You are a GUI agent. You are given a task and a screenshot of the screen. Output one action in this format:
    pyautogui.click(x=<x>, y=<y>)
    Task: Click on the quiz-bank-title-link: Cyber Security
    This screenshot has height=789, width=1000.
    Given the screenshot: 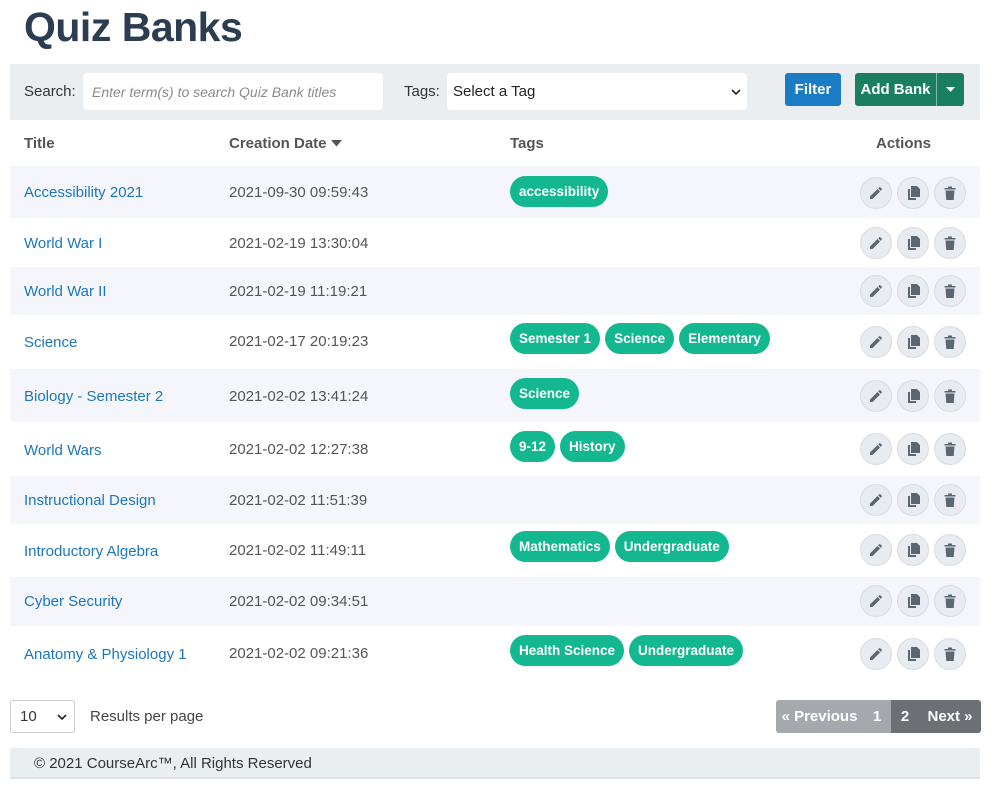 What is the action you would take?
    pyautogui.click(x=73, y=601)
    